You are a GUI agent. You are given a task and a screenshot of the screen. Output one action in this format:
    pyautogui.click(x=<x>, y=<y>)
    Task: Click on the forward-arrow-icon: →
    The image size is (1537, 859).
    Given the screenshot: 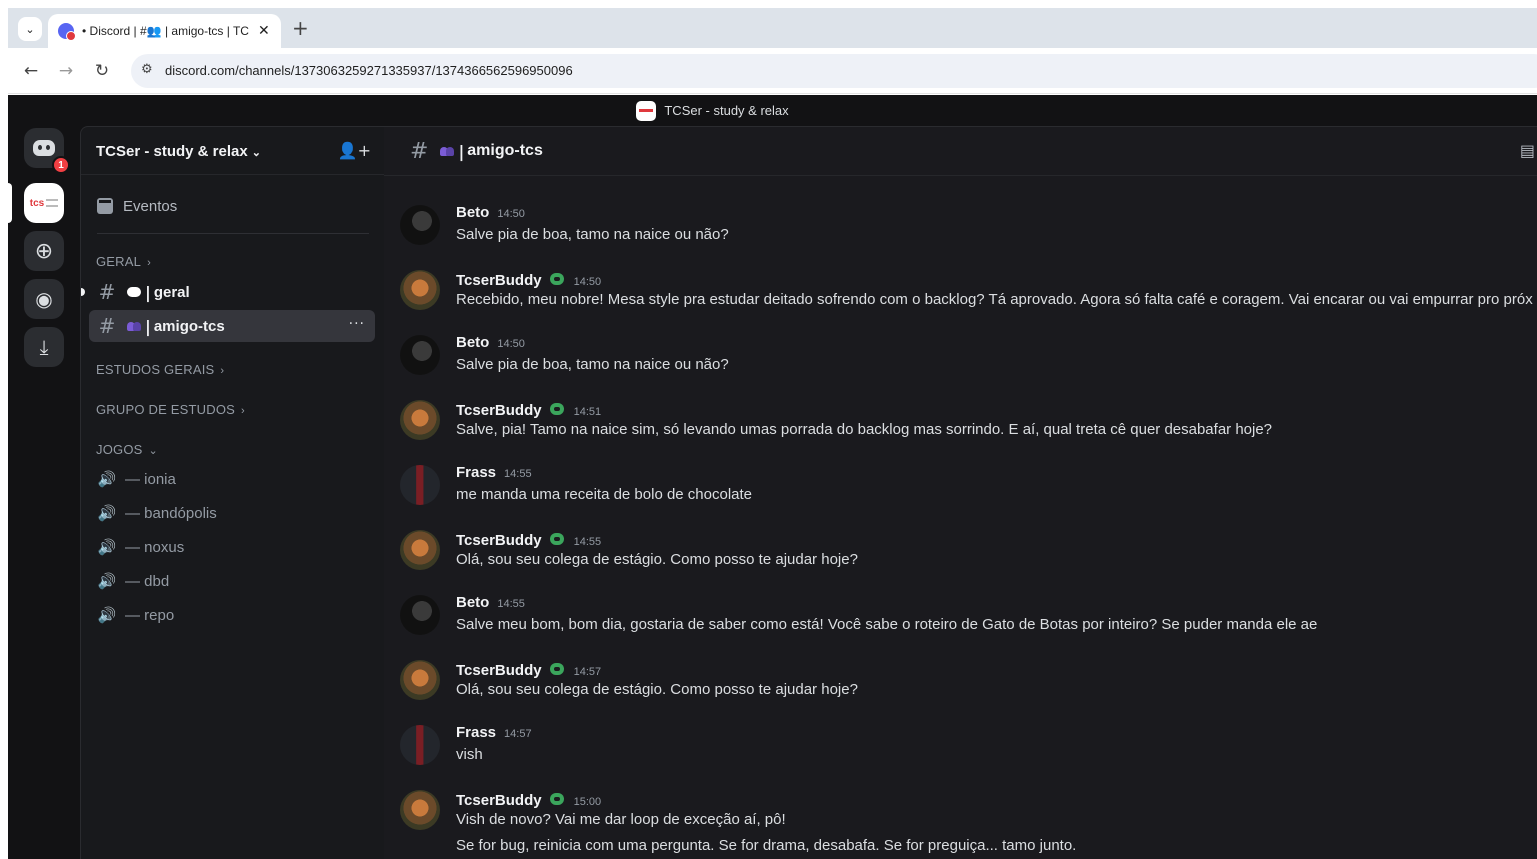 What is the action you would take?
    pyautogui.click(x=66, y=71)
    